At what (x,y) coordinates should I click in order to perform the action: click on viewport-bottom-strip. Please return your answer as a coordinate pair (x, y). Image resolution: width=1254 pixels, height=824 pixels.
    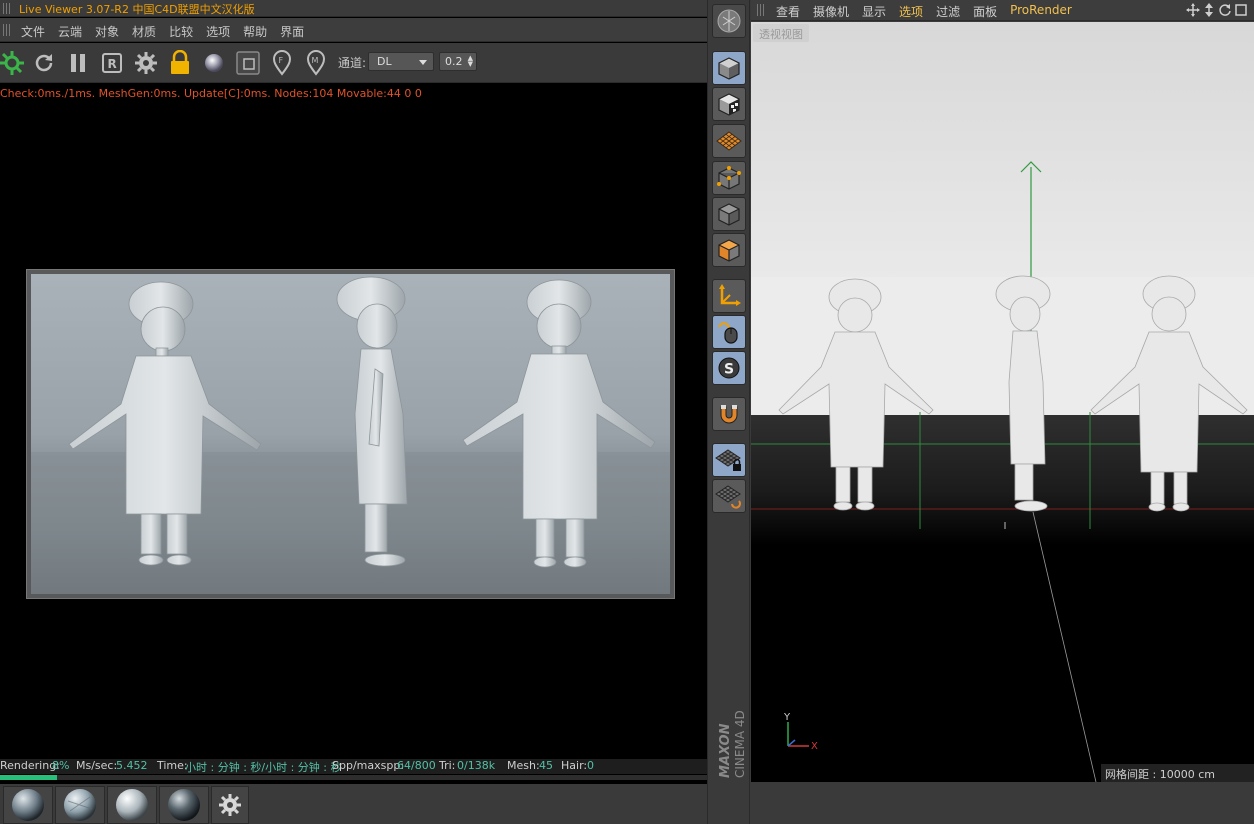
    Looking at the image, I should click on (1002, 803).